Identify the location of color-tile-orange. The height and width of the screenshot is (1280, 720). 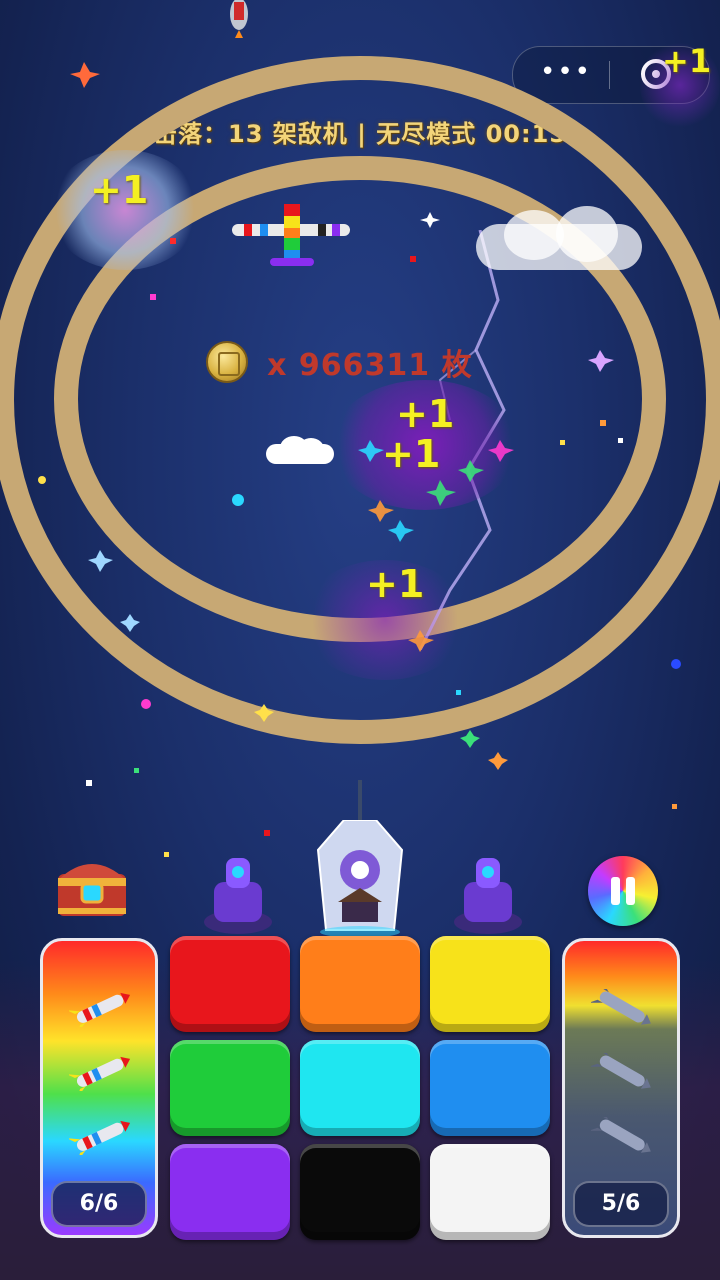
(360, 984).